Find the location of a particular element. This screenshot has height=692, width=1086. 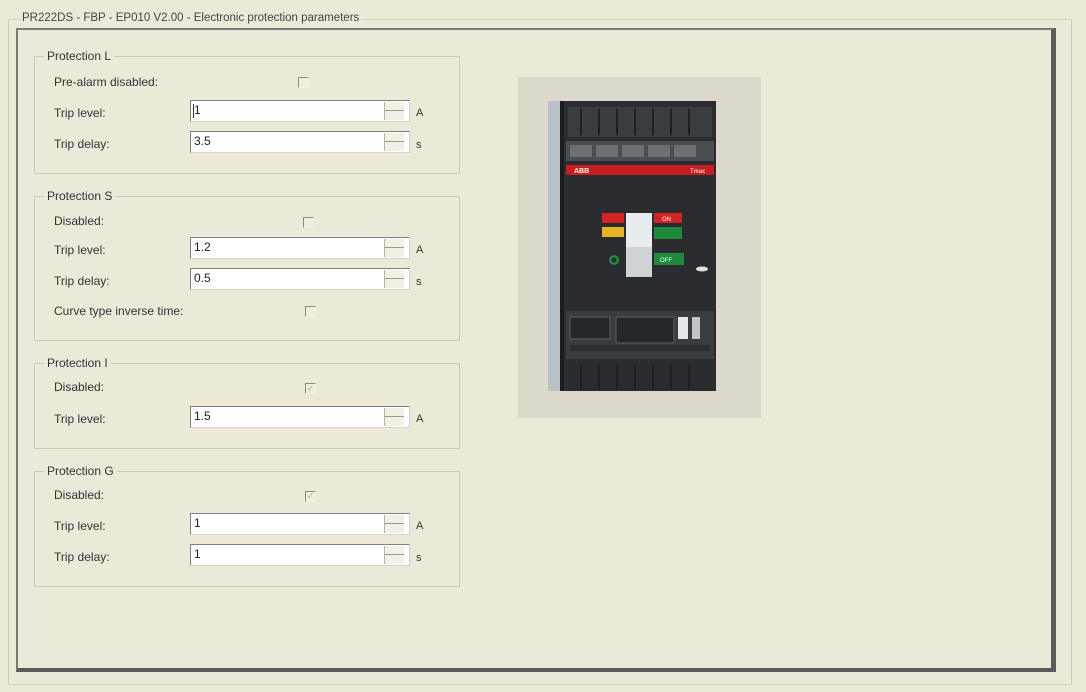

protection-g-trip-level-value: 1 is located at coordinates (197, 523).